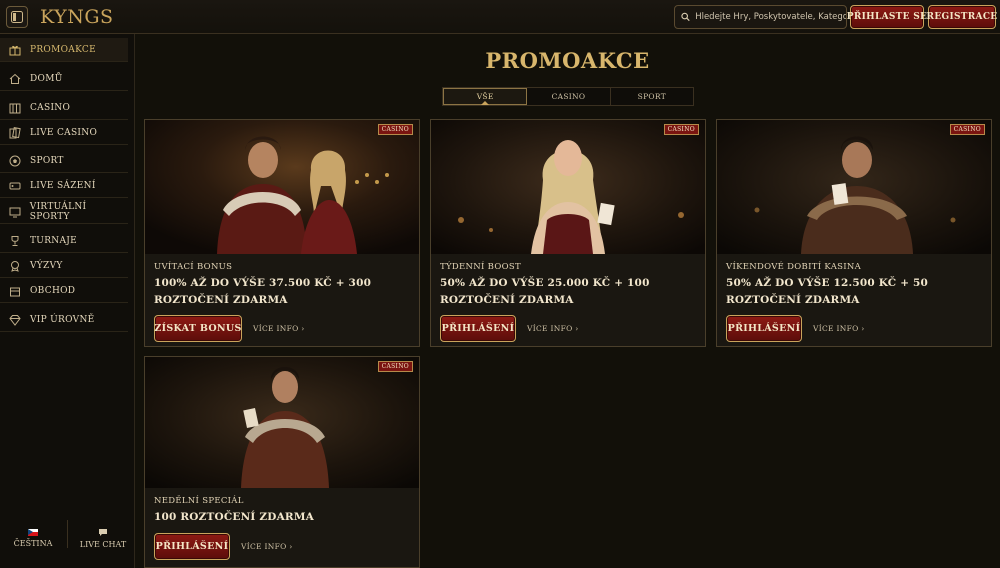  I want to click on promo-tabs: VŠE CASINO SPORT, so click(568, 96).